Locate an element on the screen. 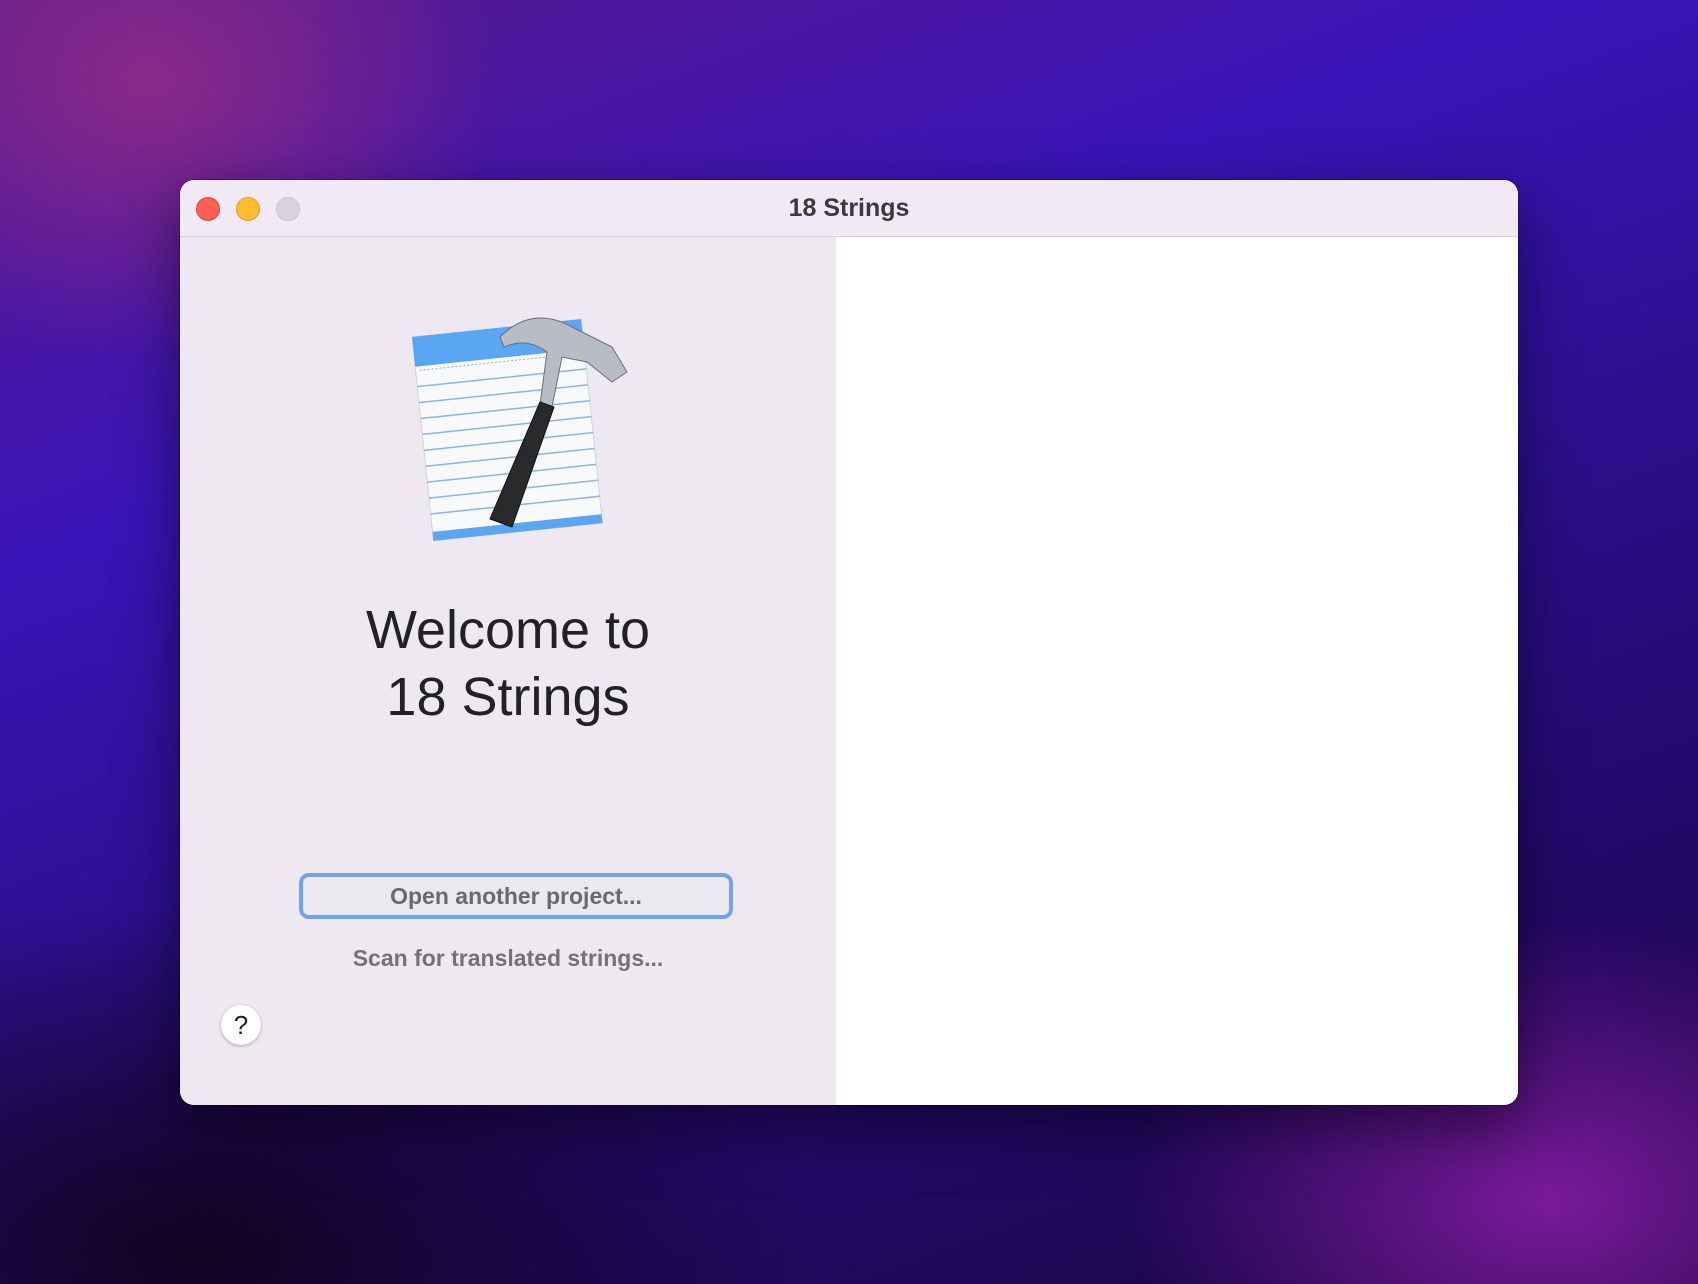 The width and height of the screenshot is (1698, 1284). welcome-line-2: 18 Strings is located at coordinates (508, 697).